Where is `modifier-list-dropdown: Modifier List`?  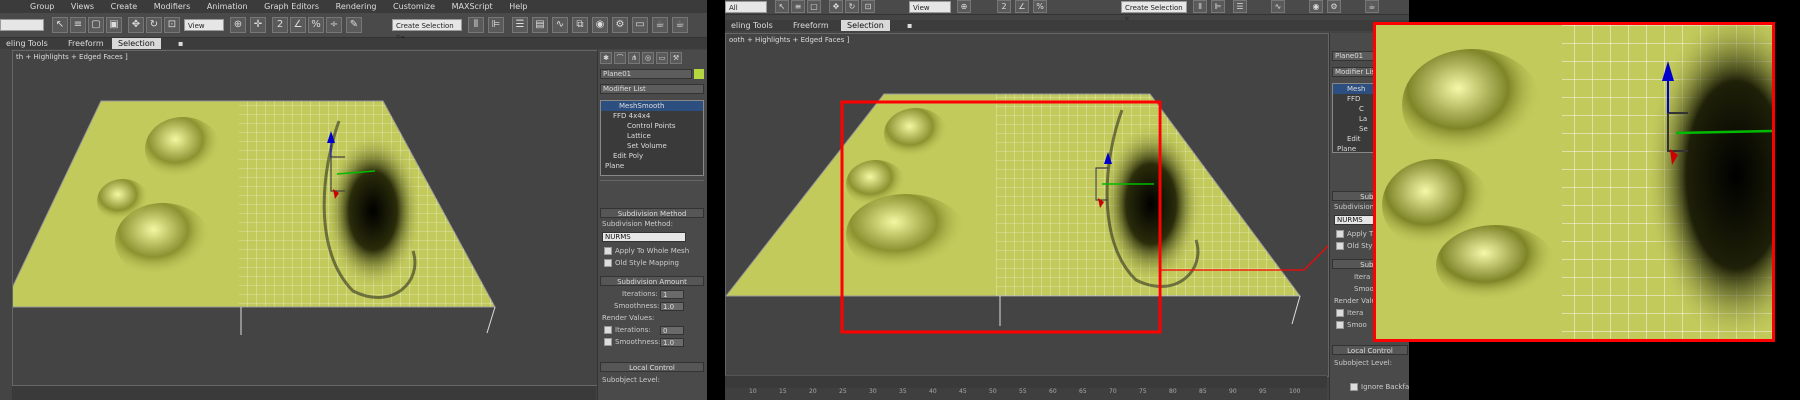
modifier-list-dropdown: Modifier List is located at coordinates (652, 89).